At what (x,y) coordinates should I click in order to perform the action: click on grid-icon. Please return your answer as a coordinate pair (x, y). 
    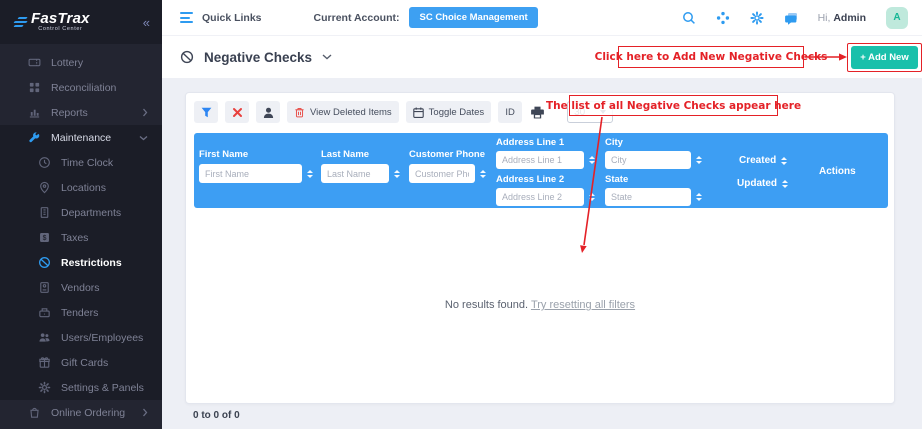
    Looking at the image, I should click on (34, 87).